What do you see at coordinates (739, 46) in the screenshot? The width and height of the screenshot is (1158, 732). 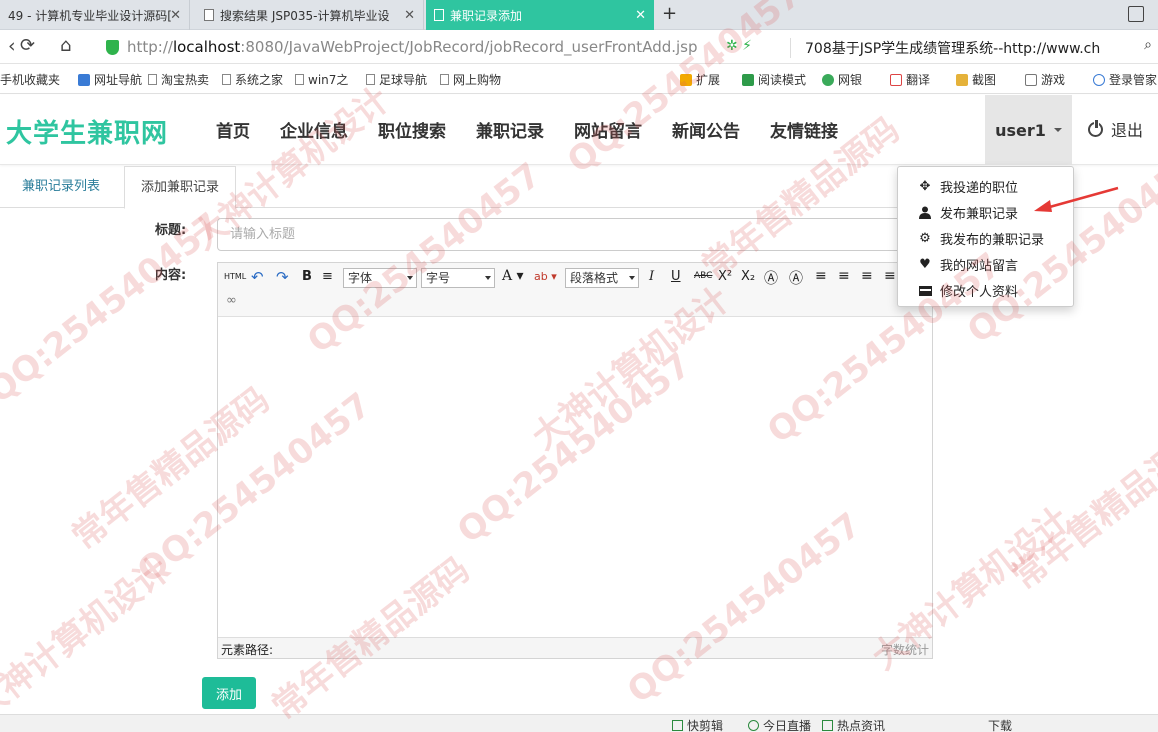 I see `speed-icon: ✲ ⚡` at bounding box center [739, 46].